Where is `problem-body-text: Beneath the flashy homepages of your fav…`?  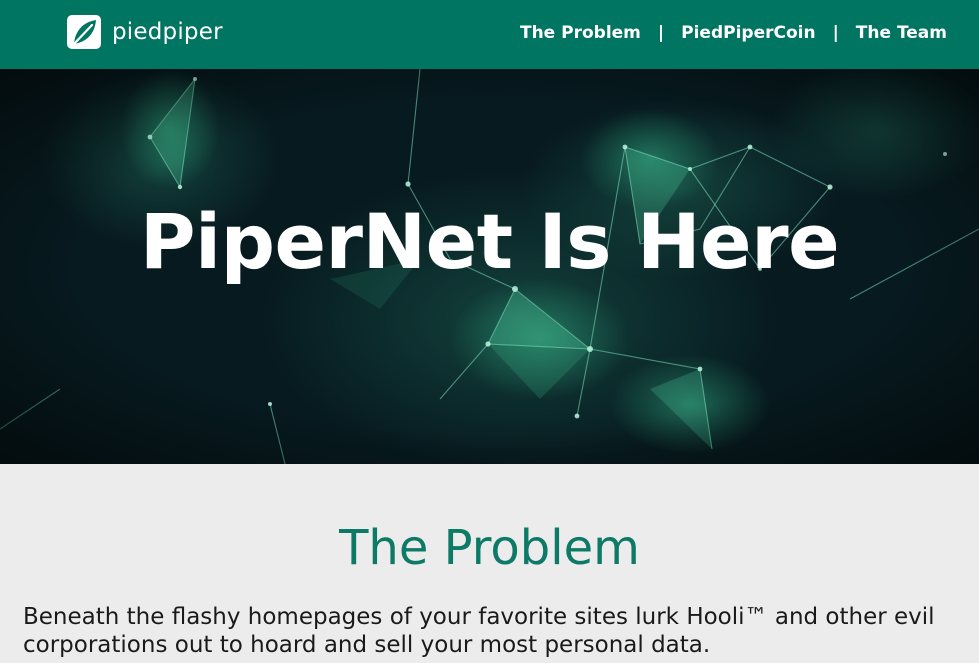 problem-body-text: Beneath the flashy homepages of your fav… is located at coordinates (479, 631).